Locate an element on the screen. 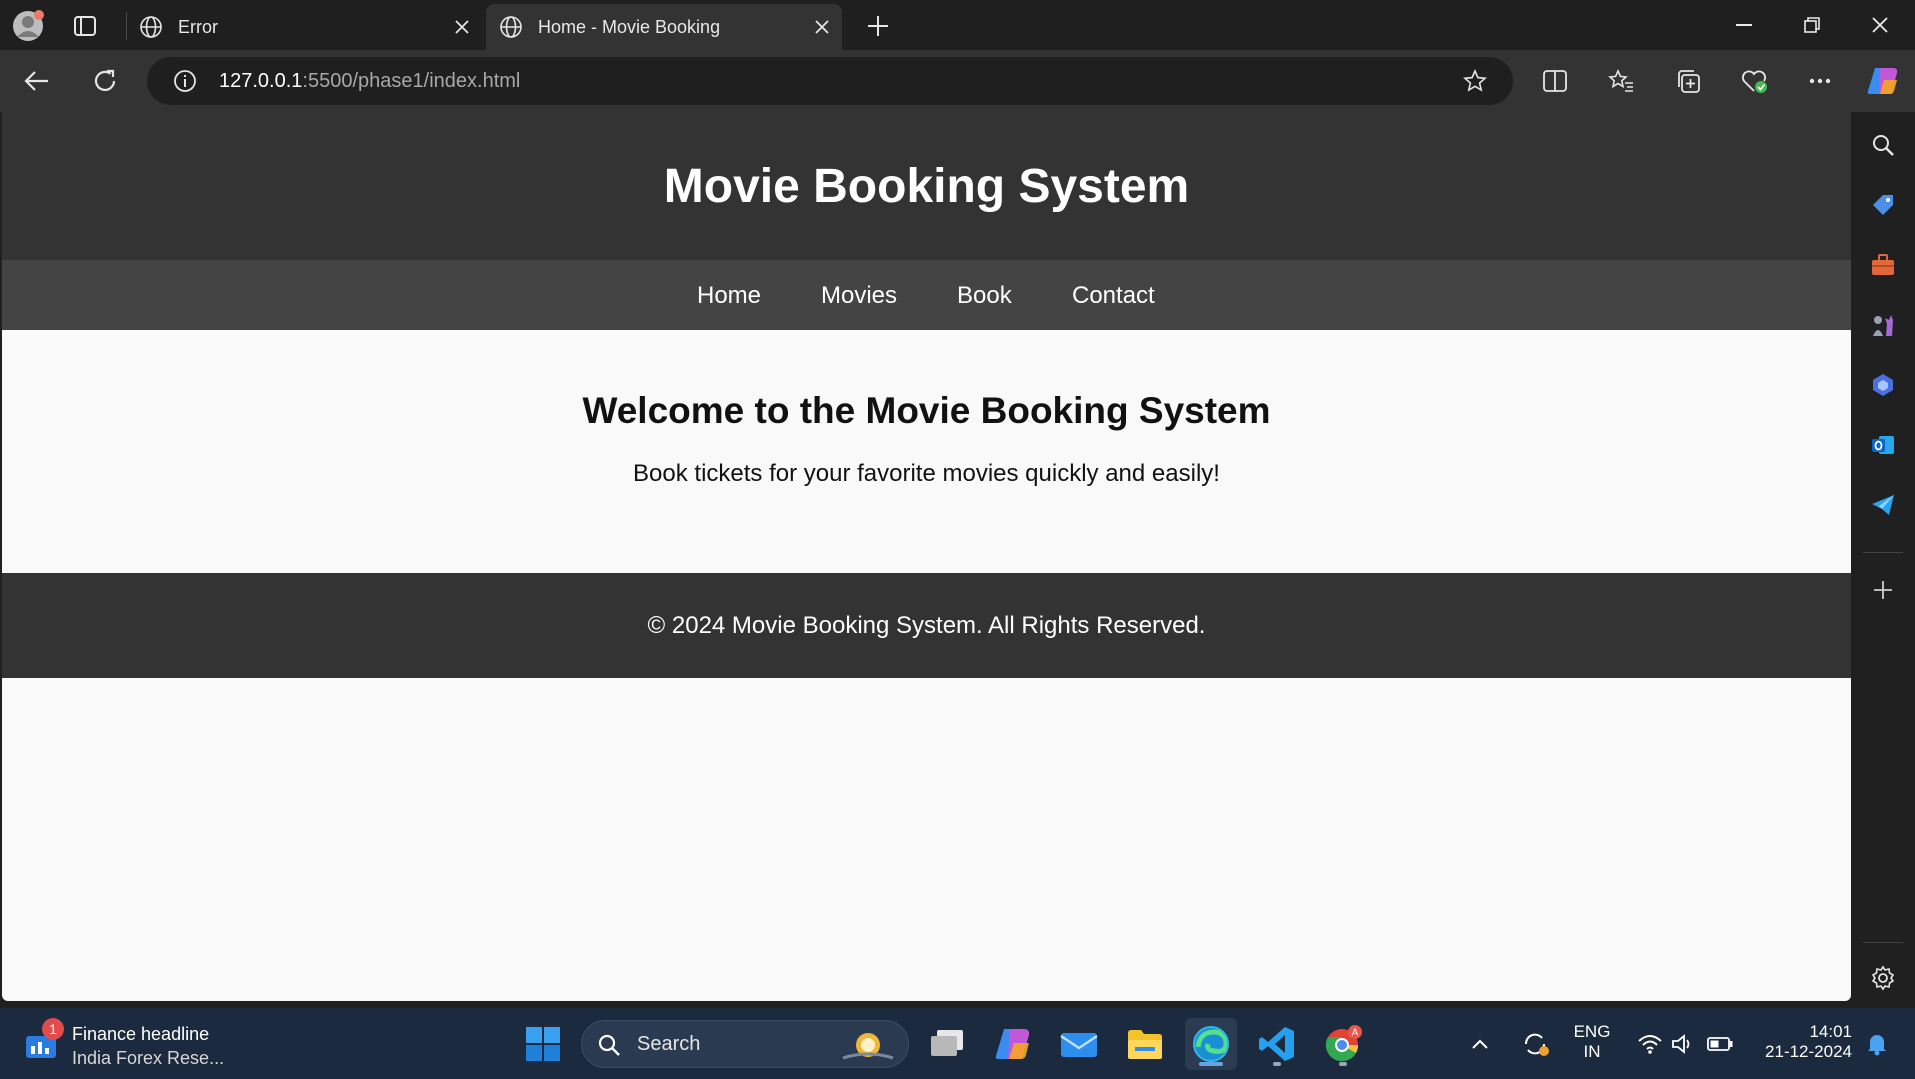 This screenshot has height=1079, width=1915. url-text: 127.0.0.1:5500/phase1/index.html is located at coordinates (369, 81).